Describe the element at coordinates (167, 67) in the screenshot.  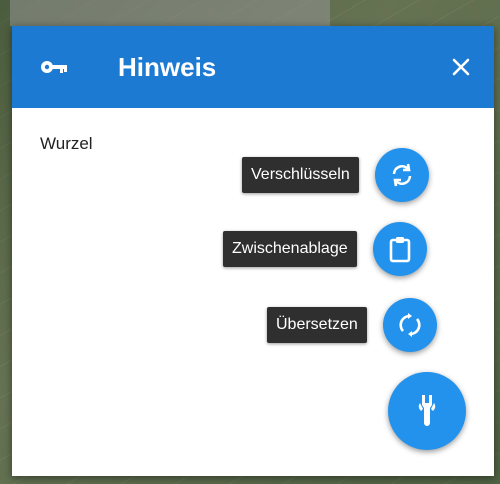
I see `dialog-title: Hinweis` at that location.